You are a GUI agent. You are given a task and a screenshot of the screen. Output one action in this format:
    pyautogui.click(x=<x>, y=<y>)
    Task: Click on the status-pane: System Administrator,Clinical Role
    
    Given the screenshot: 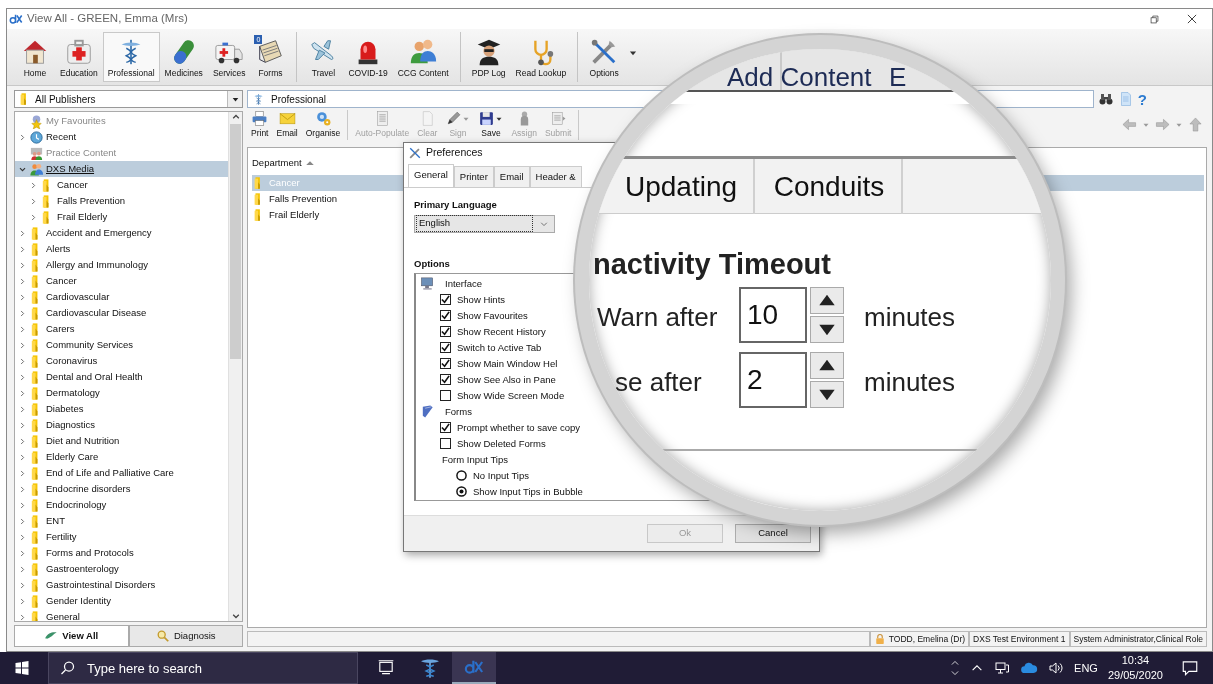 What is the action you would take?
    pyautogui.click(x=1138, y=639)
    